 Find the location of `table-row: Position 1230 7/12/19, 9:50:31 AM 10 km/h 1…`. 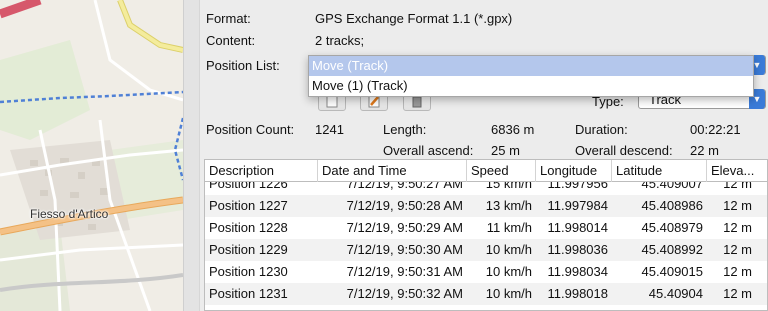

table-row: Position 1230 7/12/19, 9:50:31 AM 10 km/h 1… is located at coordinates (486, 272).